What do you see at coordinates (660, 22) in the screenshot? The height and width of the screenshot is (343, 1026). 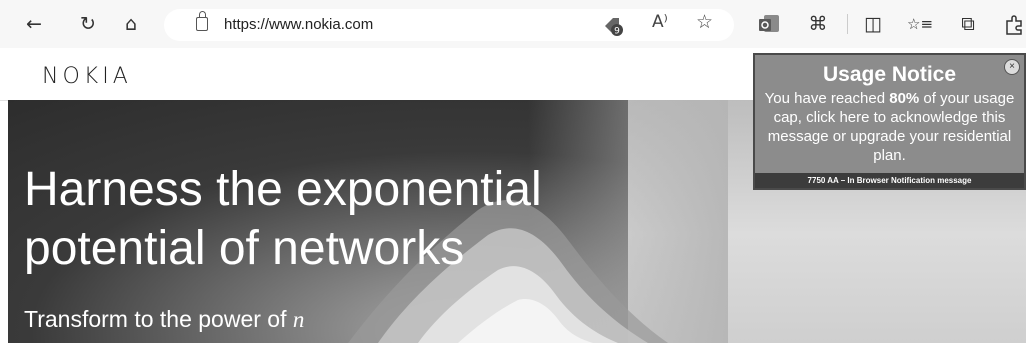 I see `read-aloud-icon: A⁾` at bounding box center [660, 22].